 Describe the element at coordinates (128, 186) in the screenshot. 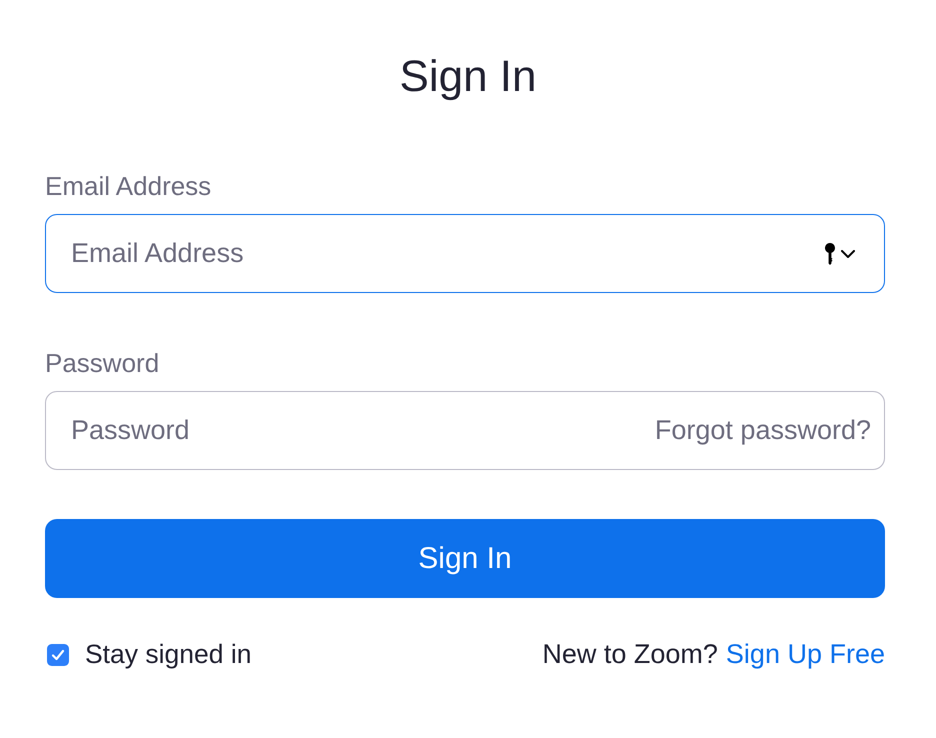

I see `field-label: Email Address` at that location.